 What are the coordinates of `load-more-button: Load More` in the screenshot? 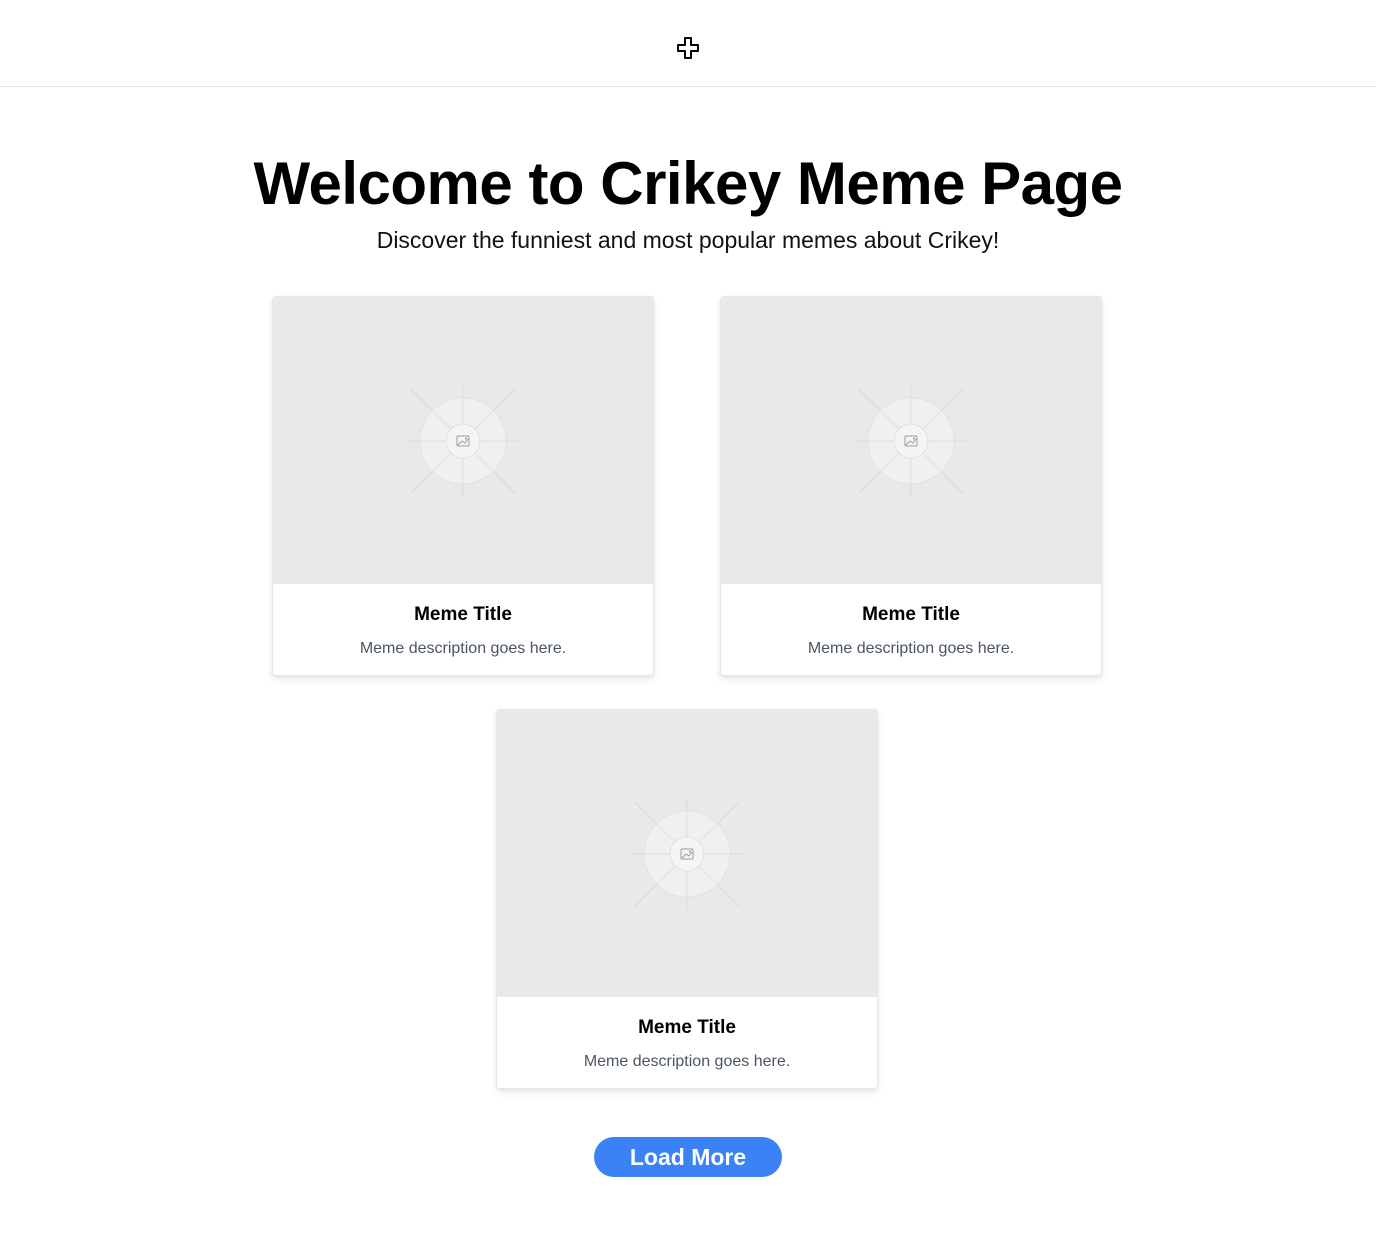 It's located at (688, 1157).